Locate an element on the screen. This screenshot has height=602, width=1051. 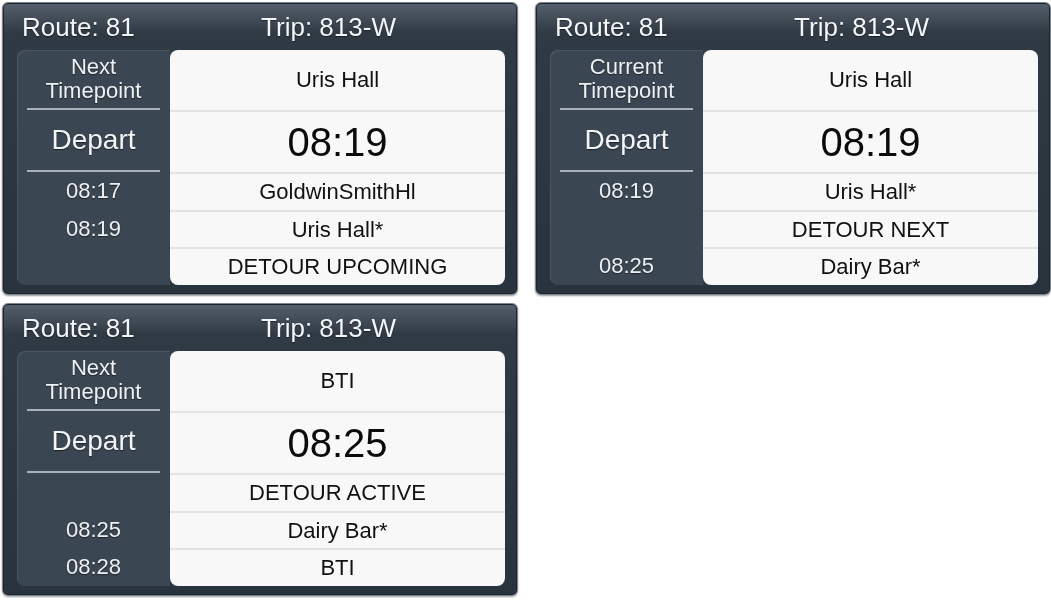
departure-time: 08:25 is located at coordinates (337, 443).